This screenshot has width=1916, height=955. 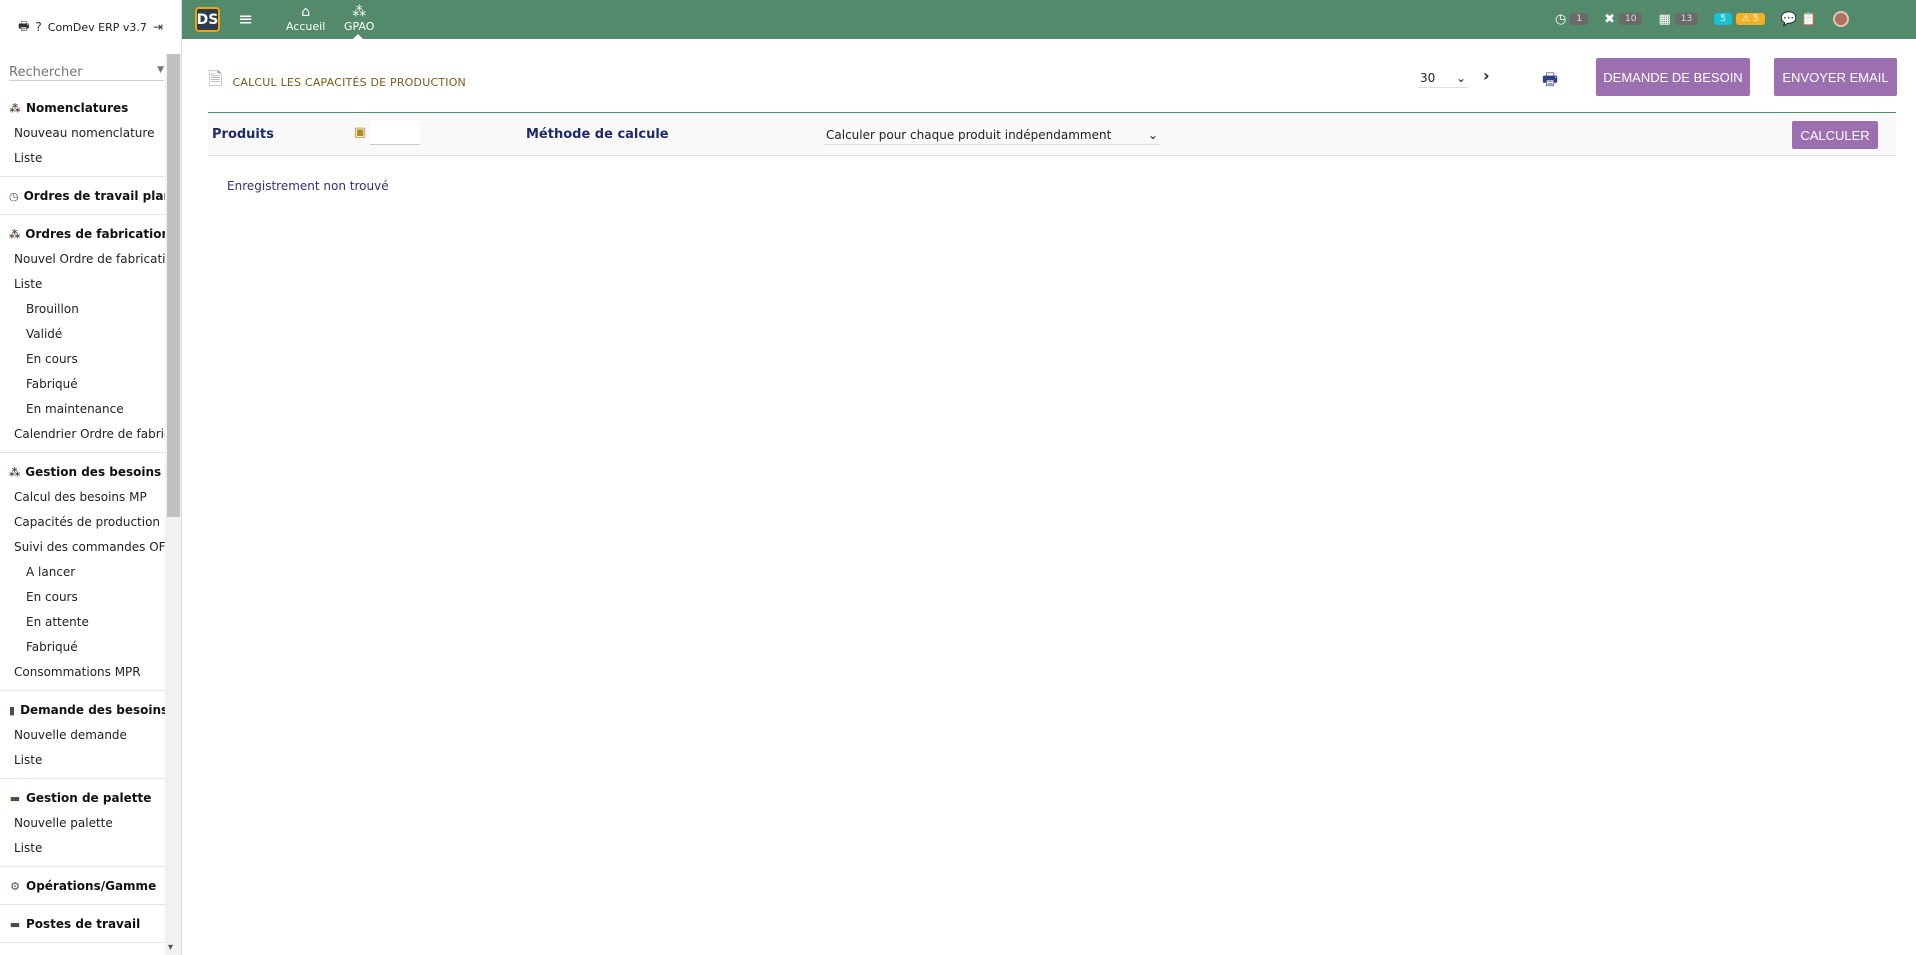 What do you see at coordinates (1579, 19) in the screenshot?
I see `clock-badge: 1` at bounding box center [1579, 19].